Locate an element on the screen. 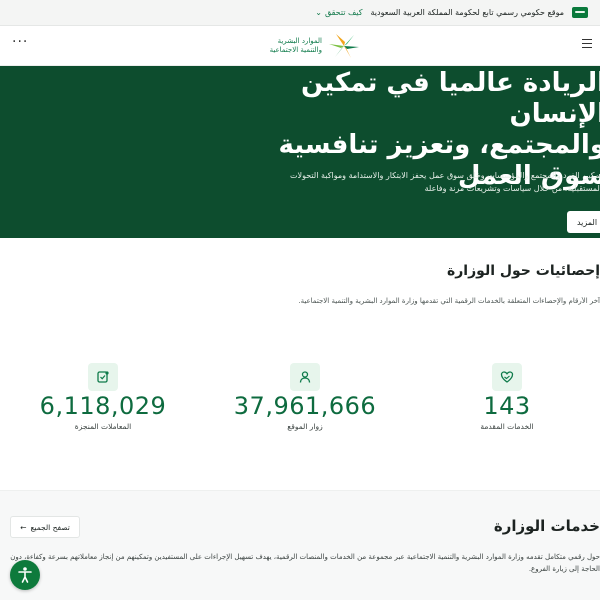 The width and height of the screenshot is (600, 600). services-description-line2: الحاجة إلى زيارة الفروع. is located at coordinates (564, 569).